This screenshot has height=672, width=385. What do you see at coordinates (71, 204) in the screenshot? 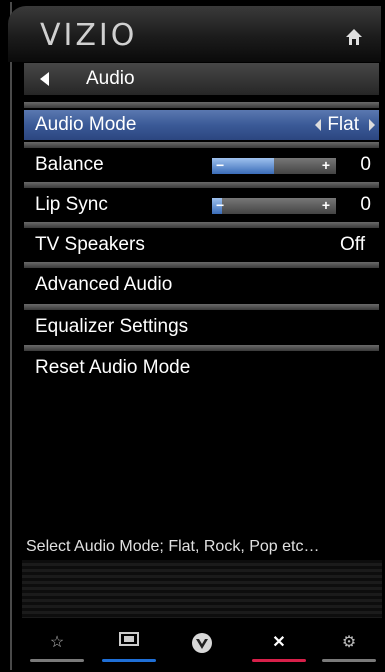
I see `menu-item-label: Lip Sync` at bounding box center [71, 204].